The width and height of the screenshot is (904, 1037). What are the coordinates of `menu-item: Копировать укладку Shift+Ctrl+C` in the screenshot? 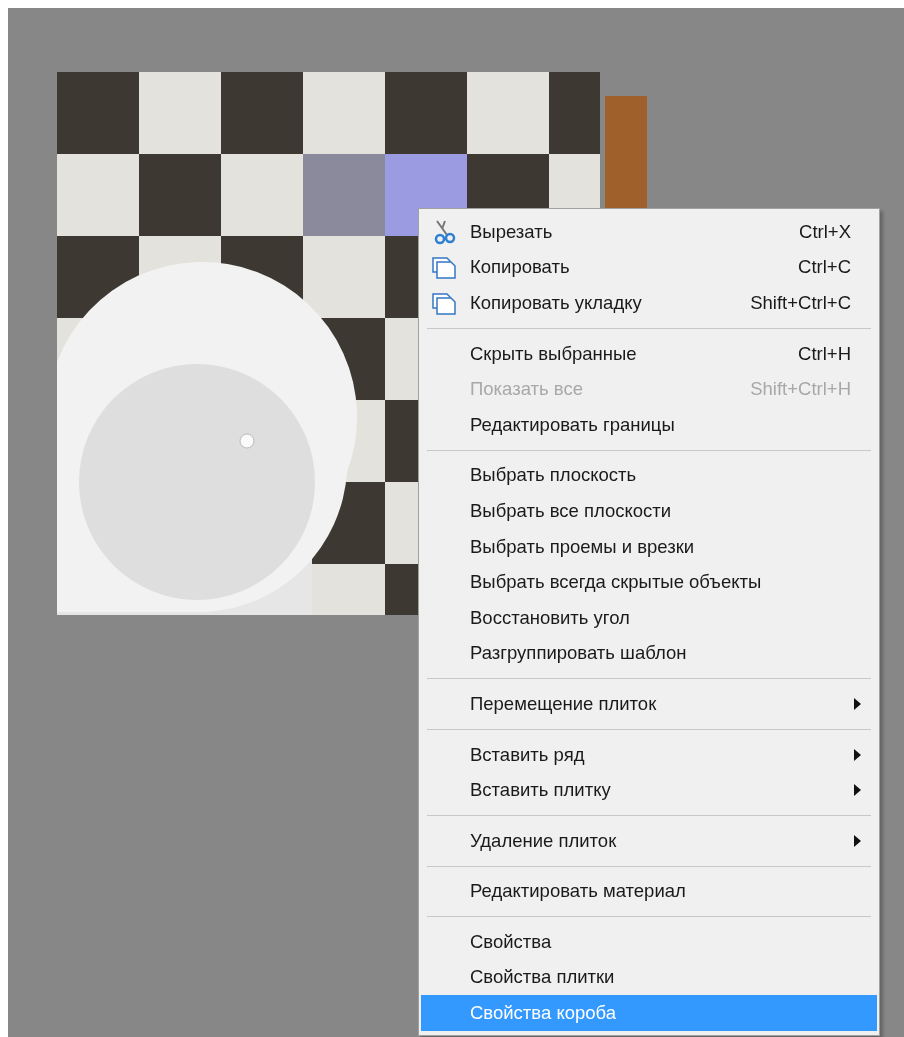 It's located at (649, 303).